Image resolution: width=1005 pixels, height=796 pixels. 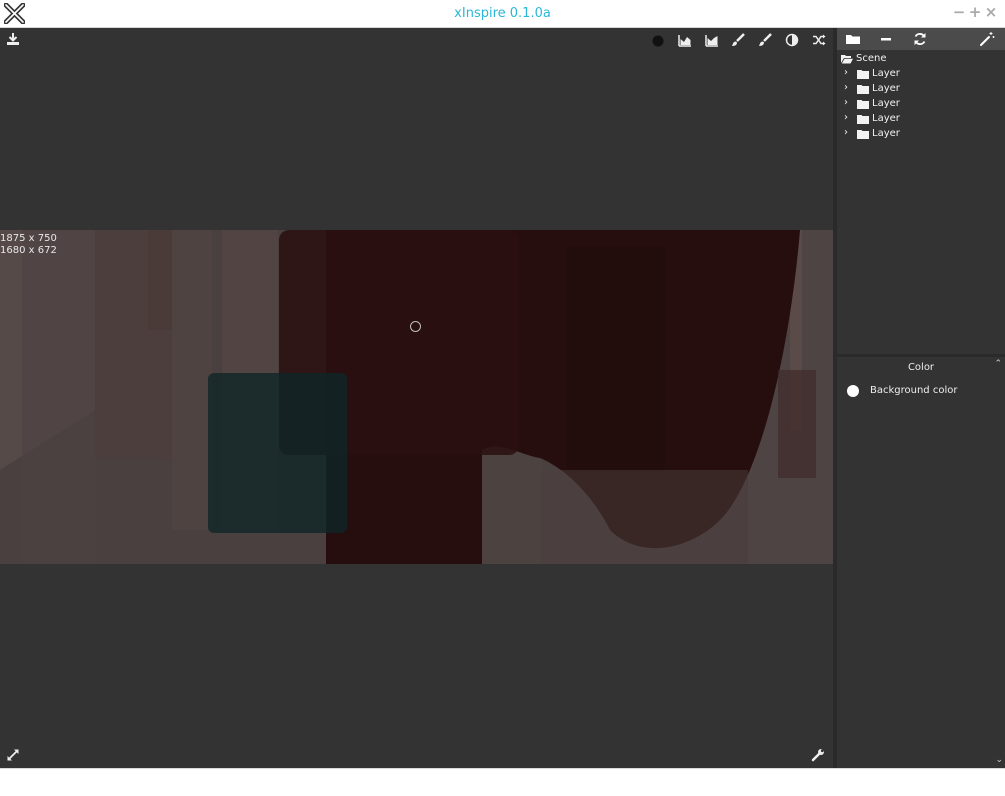 What do you see at coordinates (886, 39) in the screenshot?
I see `minus-icon` at bounding box center [886, 39].